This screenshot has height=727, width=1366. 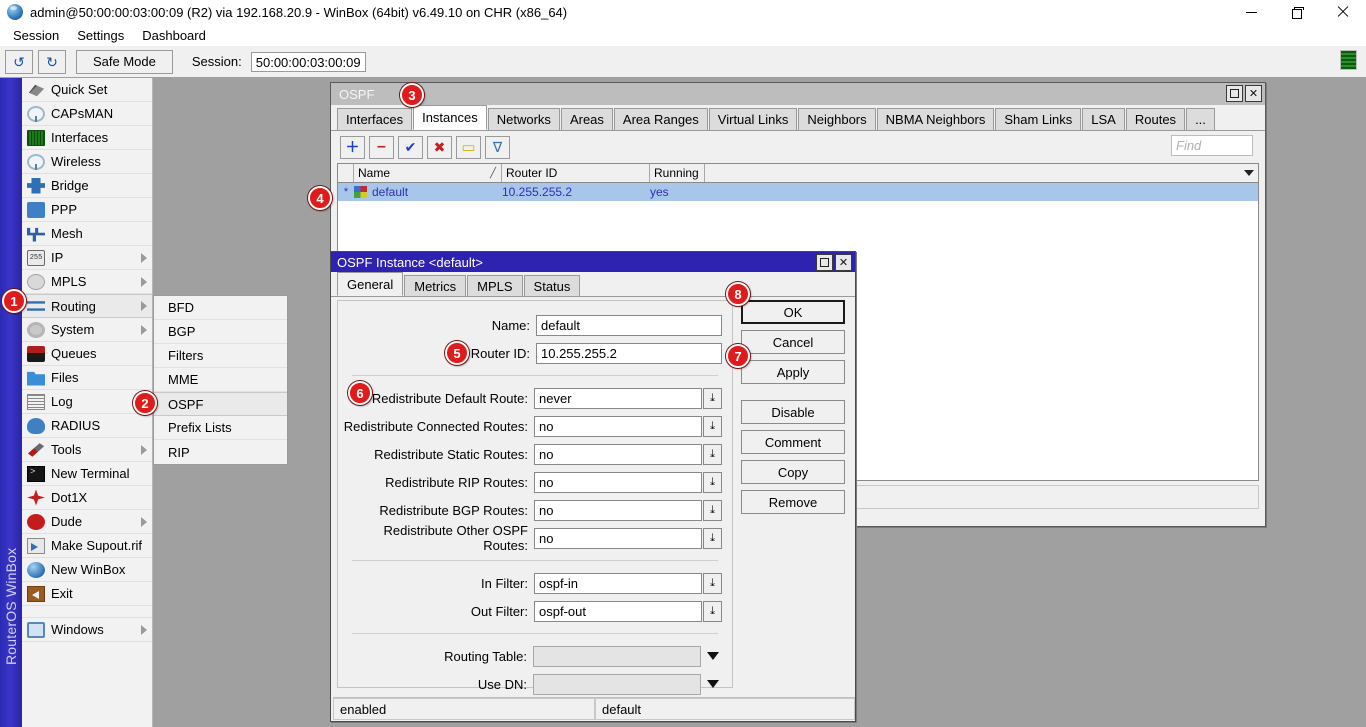 What do you see at coordinates (593, 262) in the screenshot?
I see `instance-dialog-titlebar: OSPF Instance <default> ✕` at bounding box center [593, 262].